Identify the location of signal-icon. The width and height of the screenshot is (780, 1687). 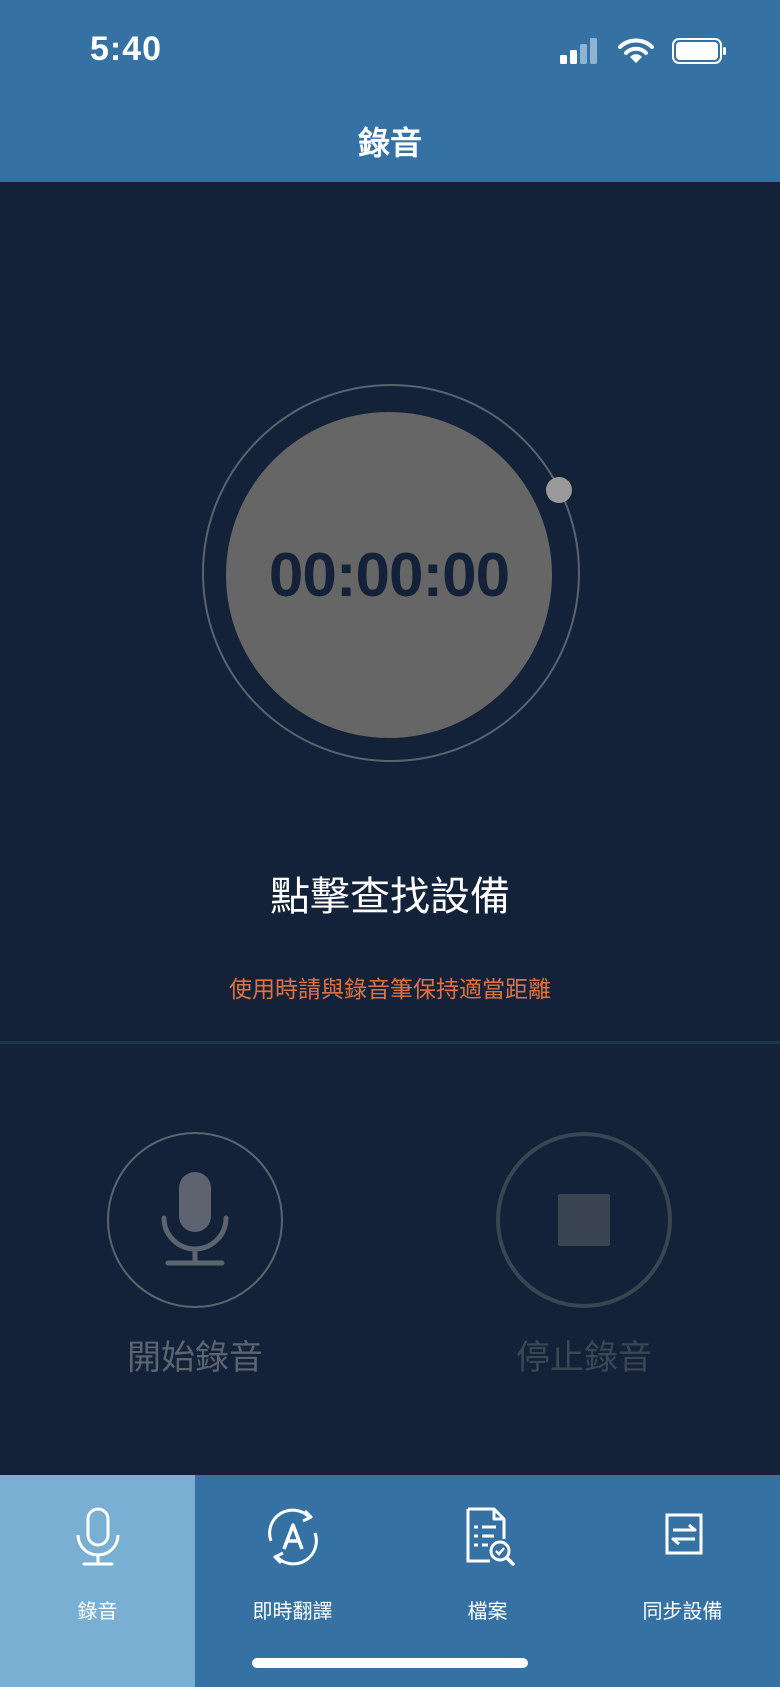
(578, 51).